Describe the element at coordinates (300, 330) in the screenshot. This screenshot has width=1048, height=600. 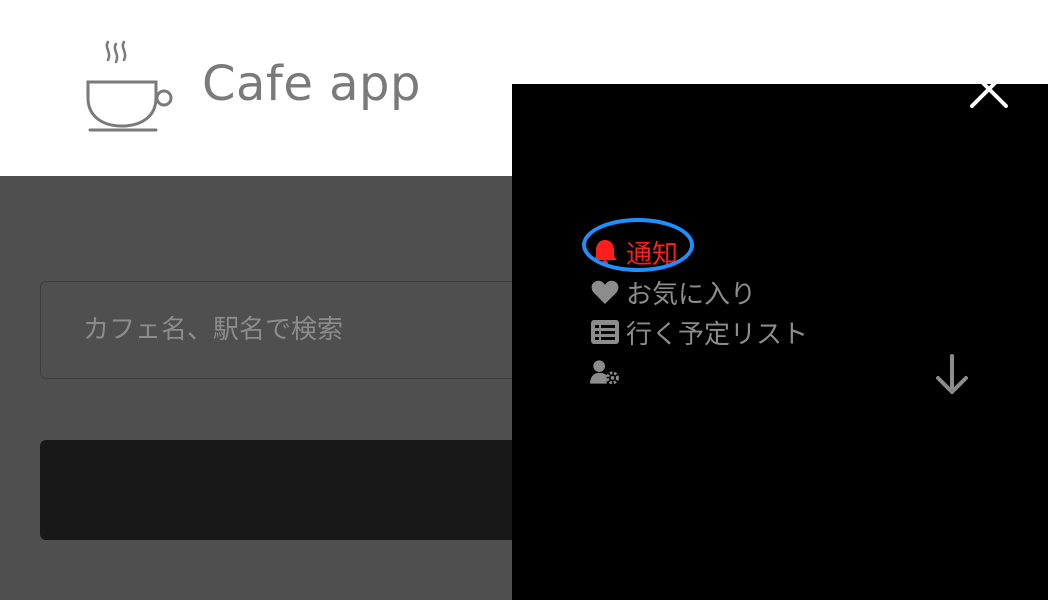
I see `search-input` at that location.